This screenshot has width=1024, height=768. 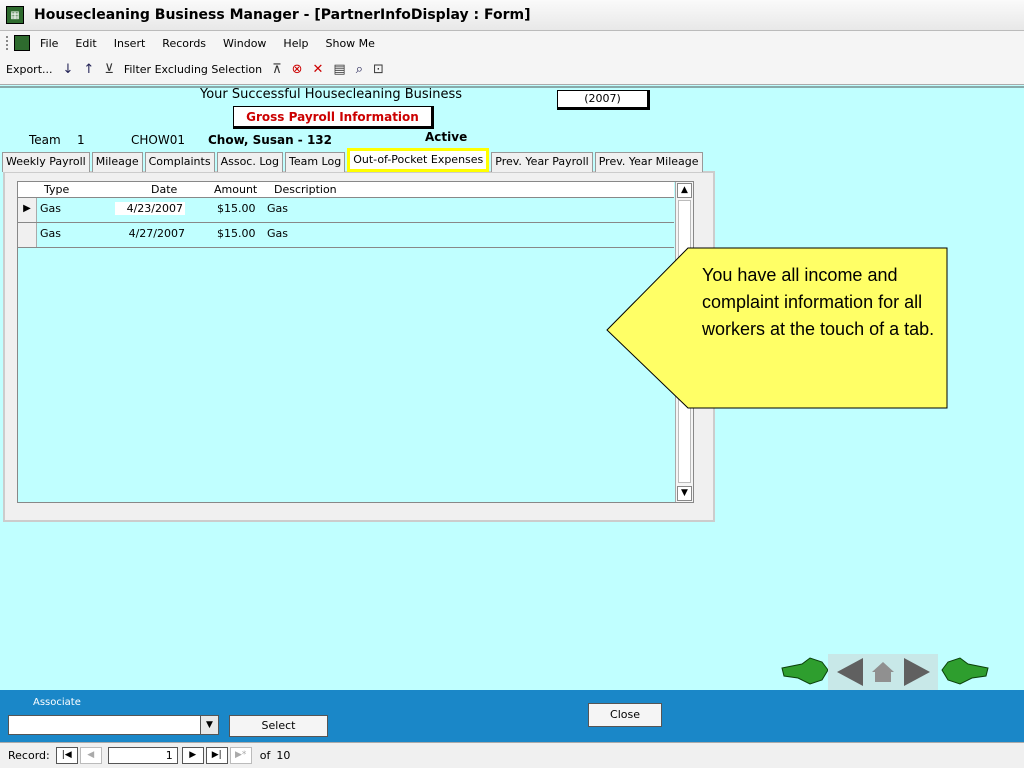 What do you see at coordinates (331, 94) in the screenshot?
I see `company-name: Your Successful Housecleaning Business` at bounding box center [331, 94].